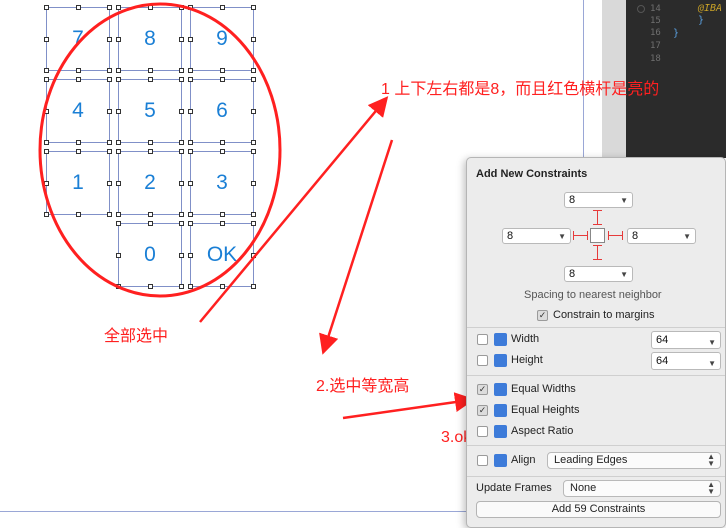  Describe the element at coordinates (510, 236) in the screenshot. I see `left-spacing-value: 8` at that location.